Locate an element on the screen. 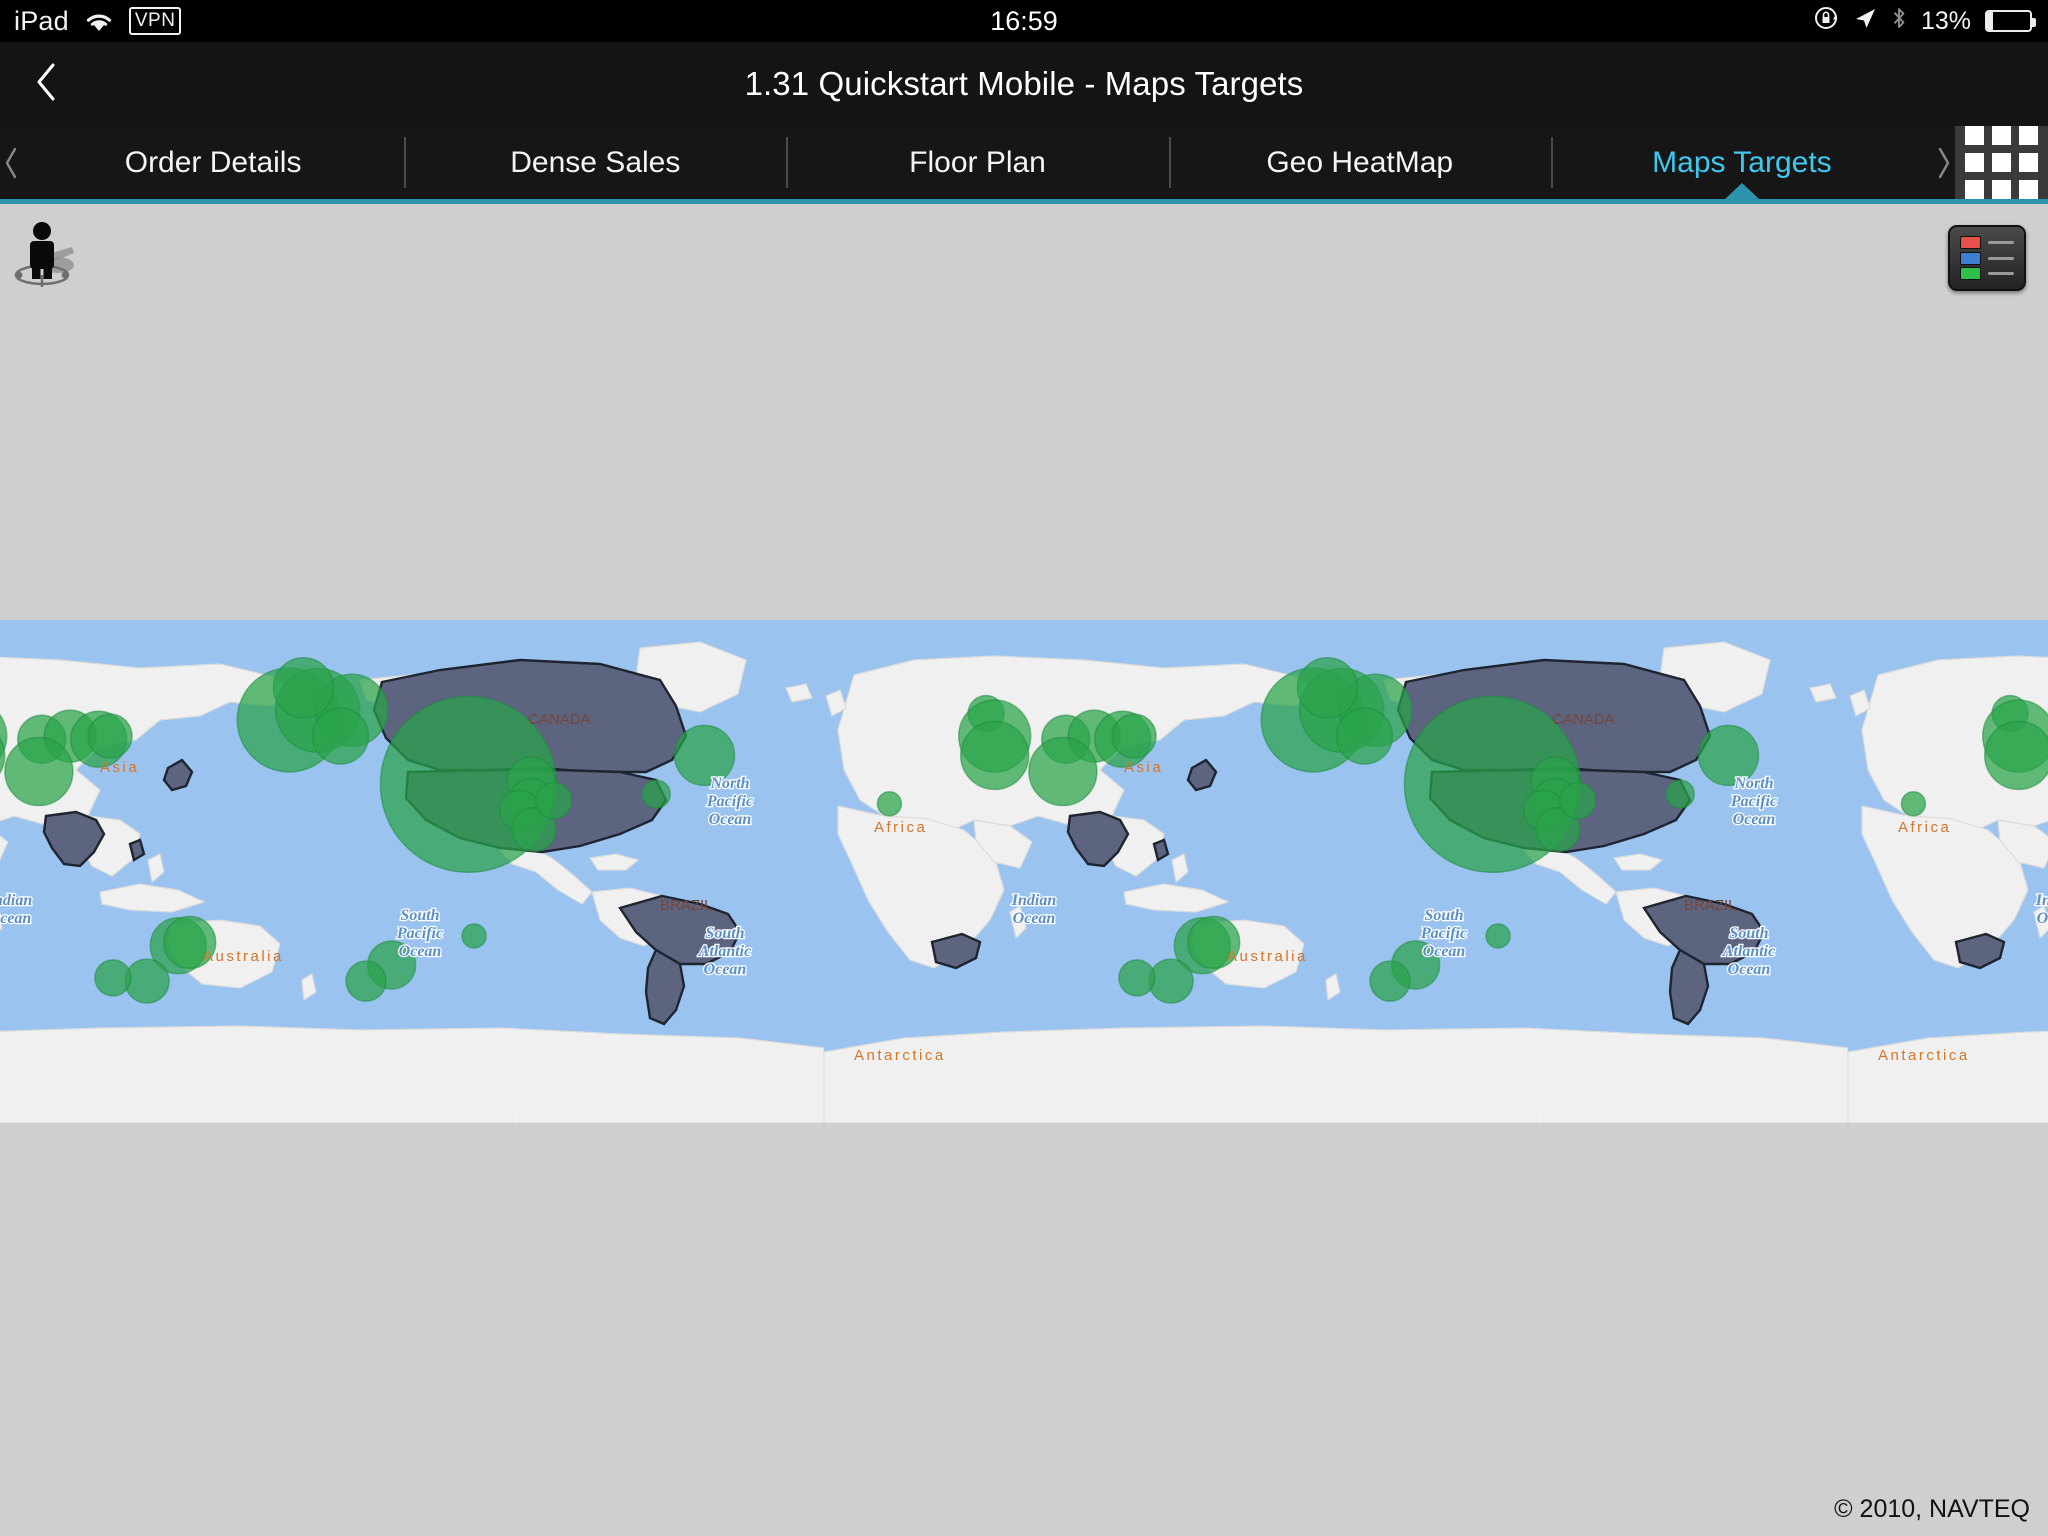 The width and height of the screenshot is (2048, 1536). tab-label: Maps Targets is located at coordinates (1742, 162).